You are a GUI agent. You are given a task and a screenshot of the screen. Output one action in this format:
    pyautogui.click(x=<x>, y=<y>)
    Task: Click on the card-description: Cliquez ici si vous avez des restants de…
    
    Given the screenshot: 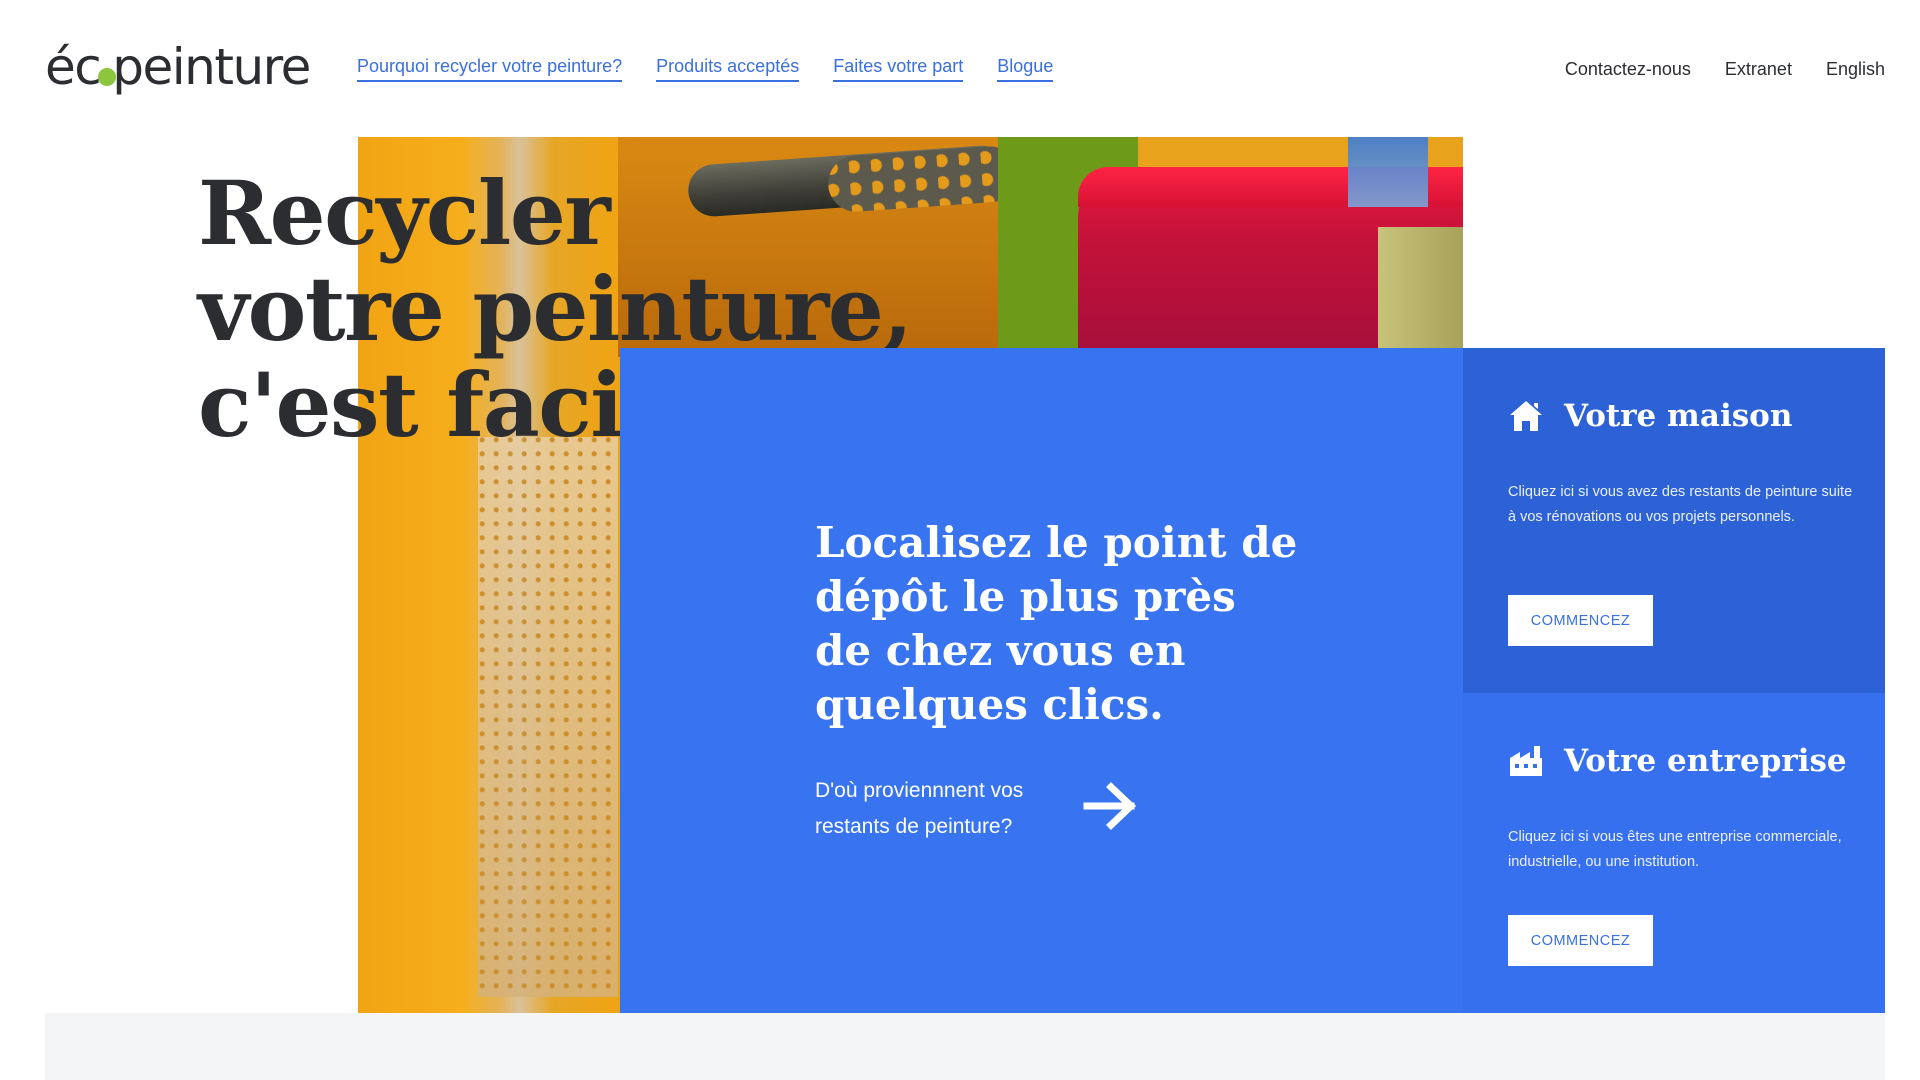 What is the action you would take?
    pyautogui.click(x=1680, y=504)
    